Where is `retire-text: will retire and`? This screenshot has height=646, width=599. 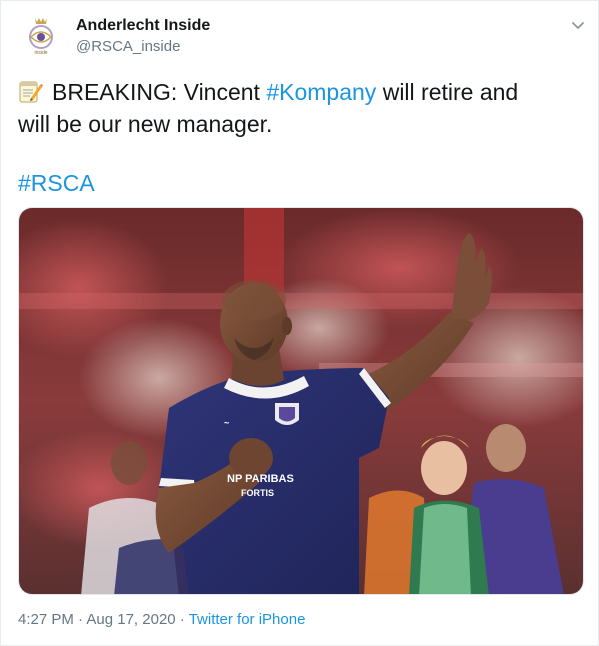
retire-text: will retire and is located at coordinates (447, 92).